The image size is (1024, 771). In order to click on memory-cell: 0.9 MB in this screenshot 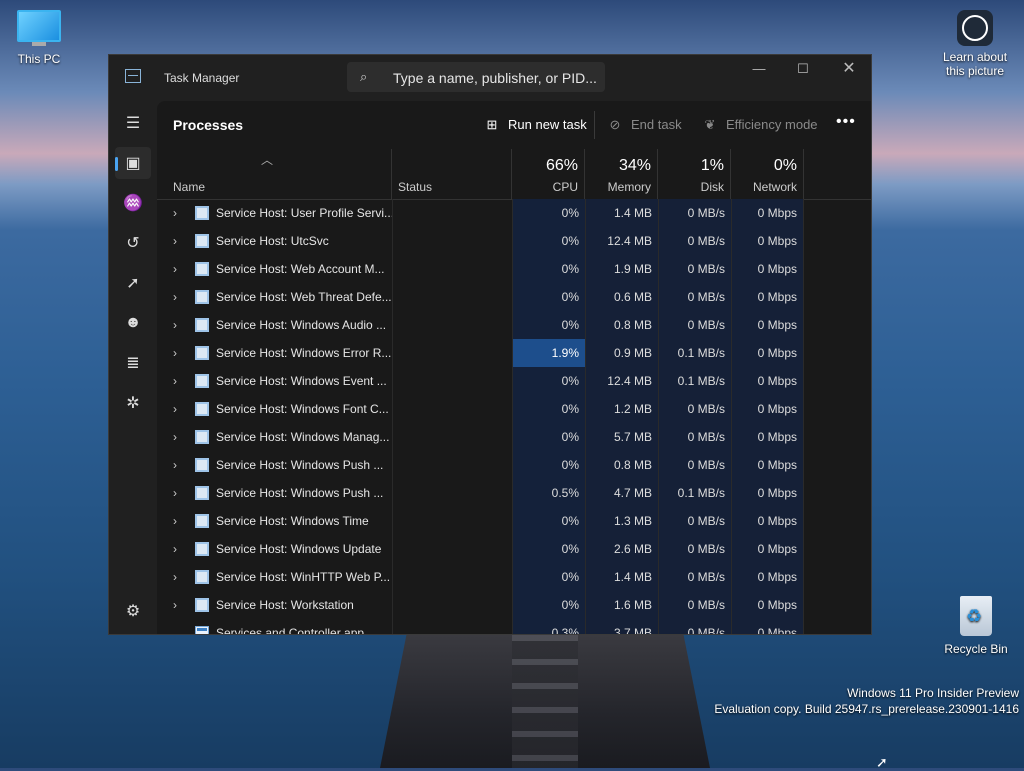, I will do `click(621, 353)`.